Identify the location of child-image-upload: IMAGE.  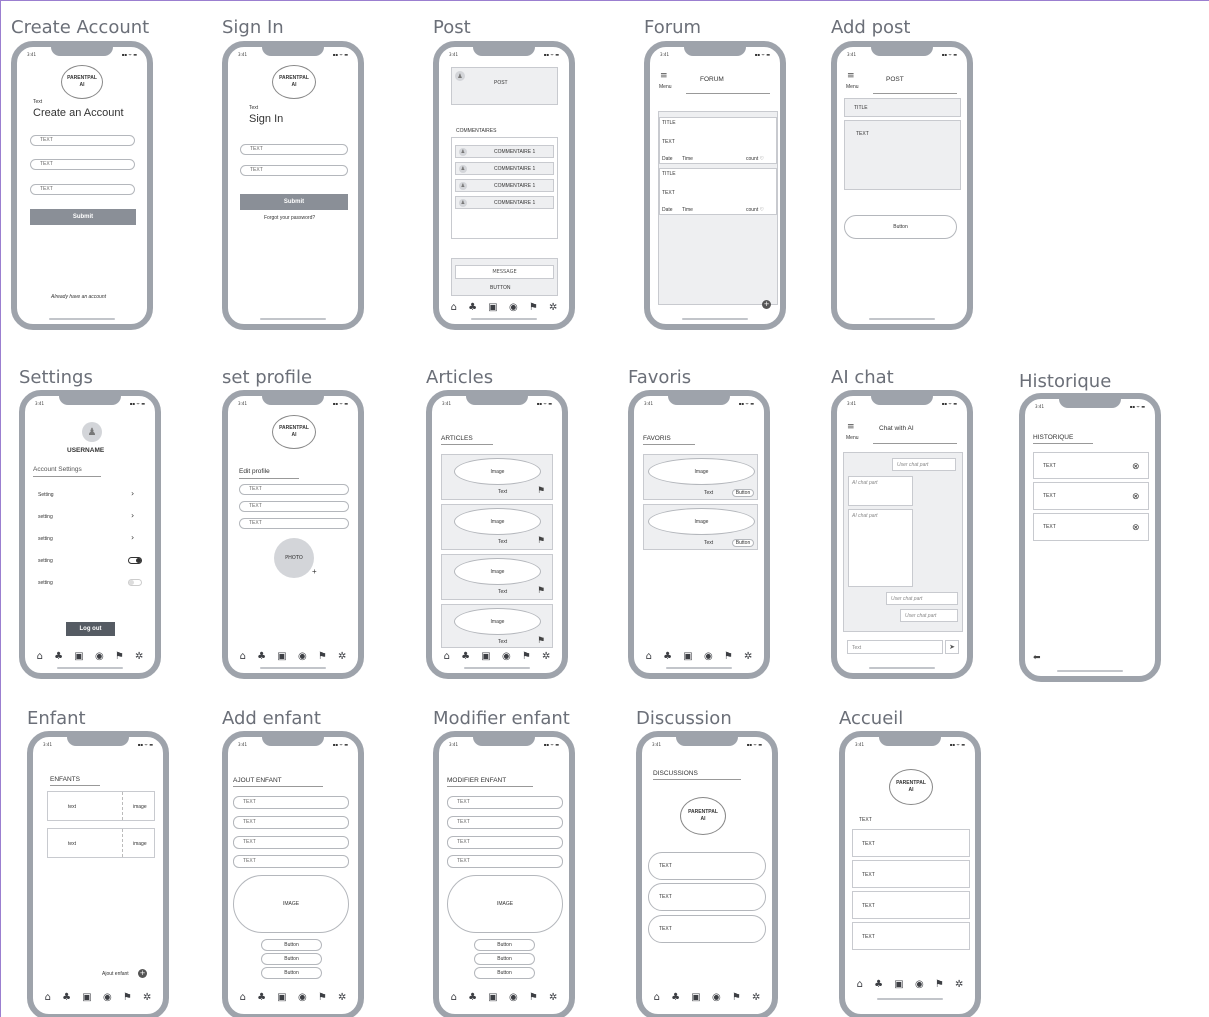
(291, 904).